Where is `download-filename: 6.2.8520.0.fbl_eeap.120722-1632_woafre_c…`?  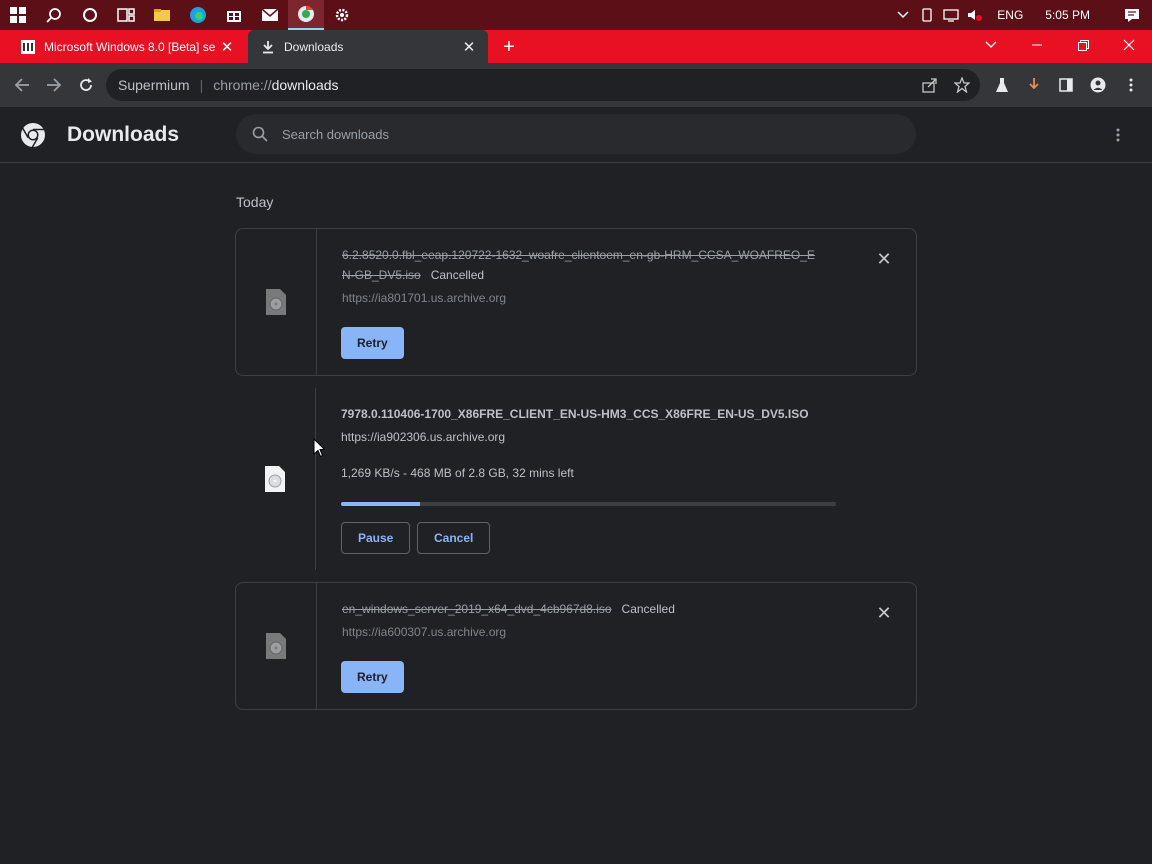
download-filename: 6.2.8520.0.fbl_eeap.120722-1632_woafre_c… is located at coordinates (599, 265).